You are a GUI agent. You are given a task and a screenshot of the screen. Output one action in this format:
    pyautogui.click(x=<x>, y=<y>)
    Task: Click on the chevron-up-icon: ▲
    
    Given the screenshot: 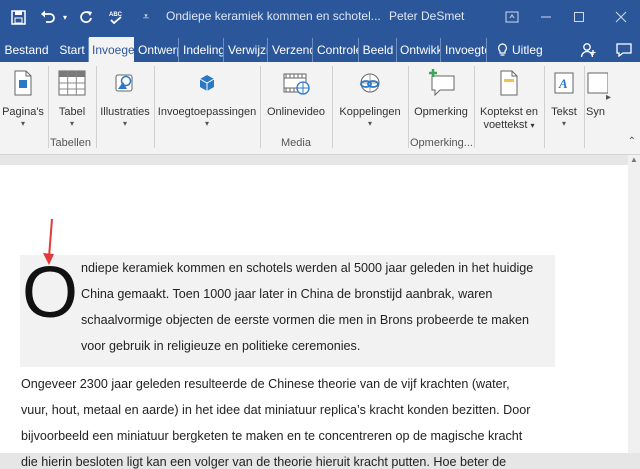 What is the action you would take?
    pyautogui.click(x=634, y=159)
    